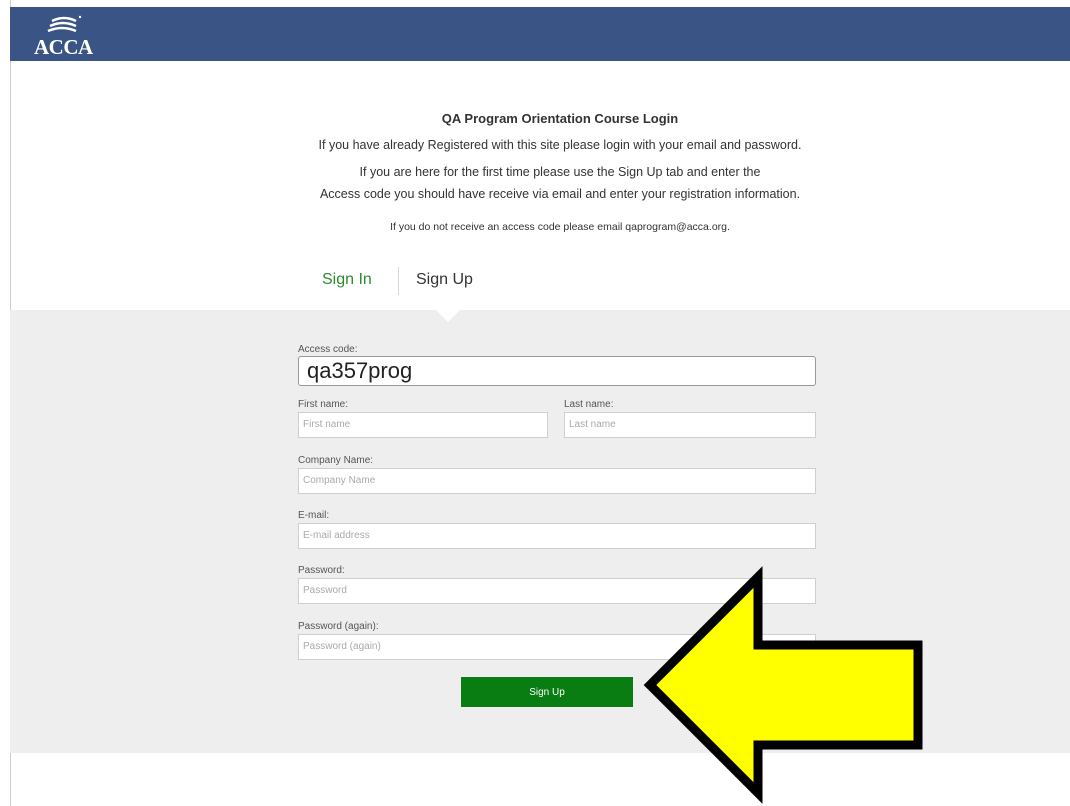 This screenshot has height=806, width=1070. What do you see at coordinates (321, 570) in the screenshot?
I see `password-label: Password:` at bounding box center [321, 570].